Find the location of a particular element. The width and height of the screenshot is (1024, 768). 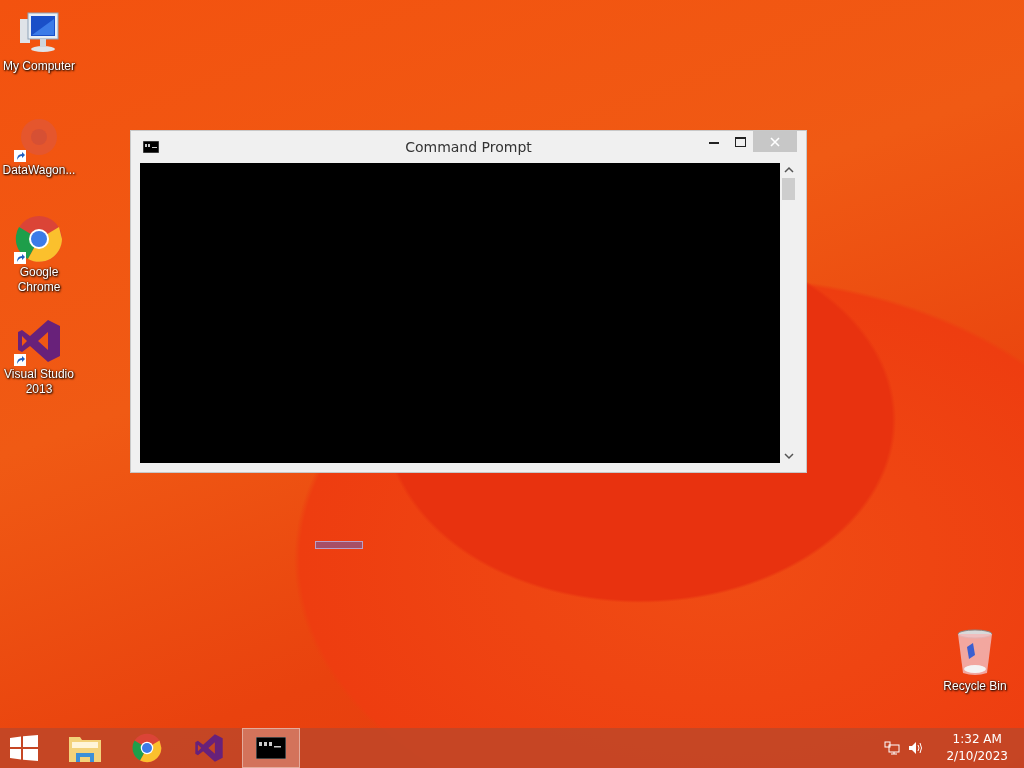

taskbar-button is located at coordinates (271, 748).